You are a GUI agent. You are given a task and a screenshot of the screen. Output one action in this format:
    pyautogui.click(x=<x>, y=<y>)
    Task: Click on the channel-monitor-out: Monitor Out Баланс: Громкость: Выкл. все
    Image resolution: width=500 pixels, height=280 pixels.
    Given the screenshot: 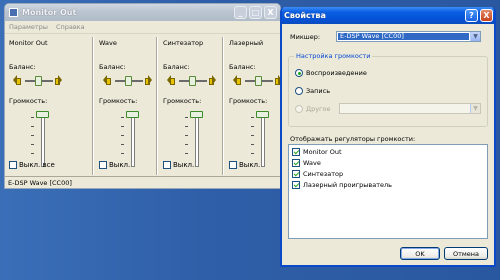 What is the action you would take?
    pyautogui.click(x=47, y=105)
    